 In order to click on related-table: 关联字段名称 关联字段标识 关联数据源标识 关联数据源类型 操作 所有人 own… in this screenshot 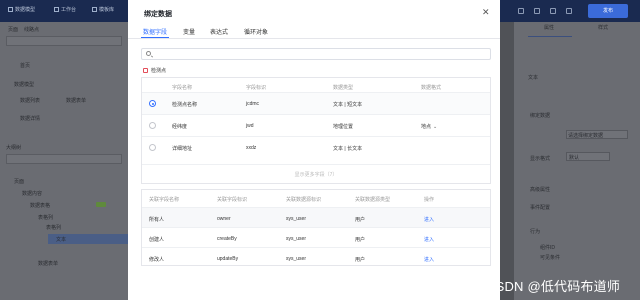, I will do `click(316, 227)`.